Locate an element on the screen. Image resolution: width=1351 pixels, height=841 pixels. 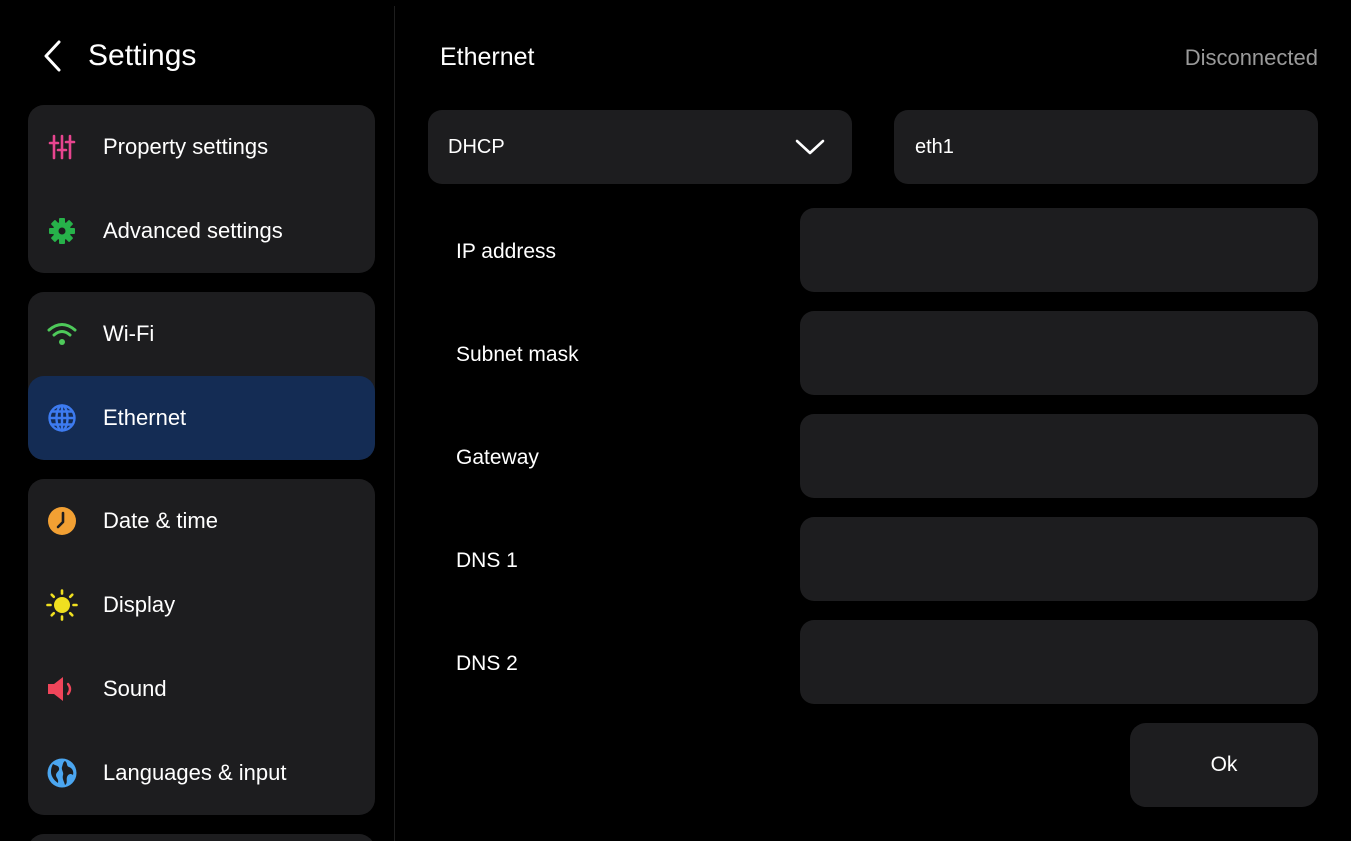
interface-value: eth1 is located at coordinates (934, 147).